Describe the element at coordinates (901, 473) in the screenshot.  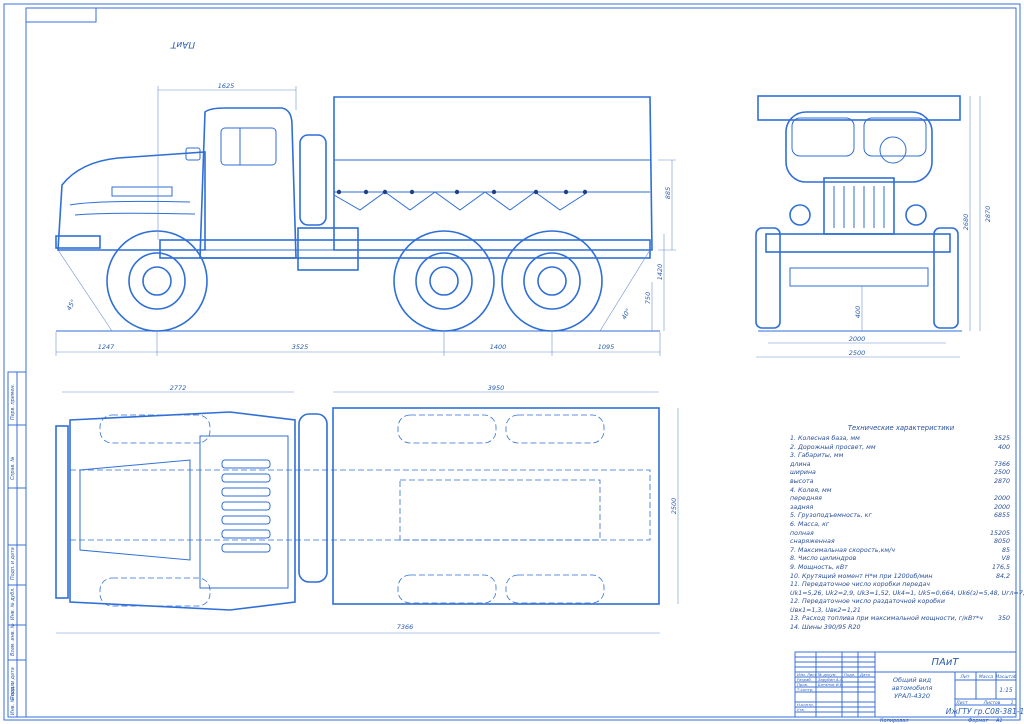
I see `spec-row: ширина 2500` at that location.